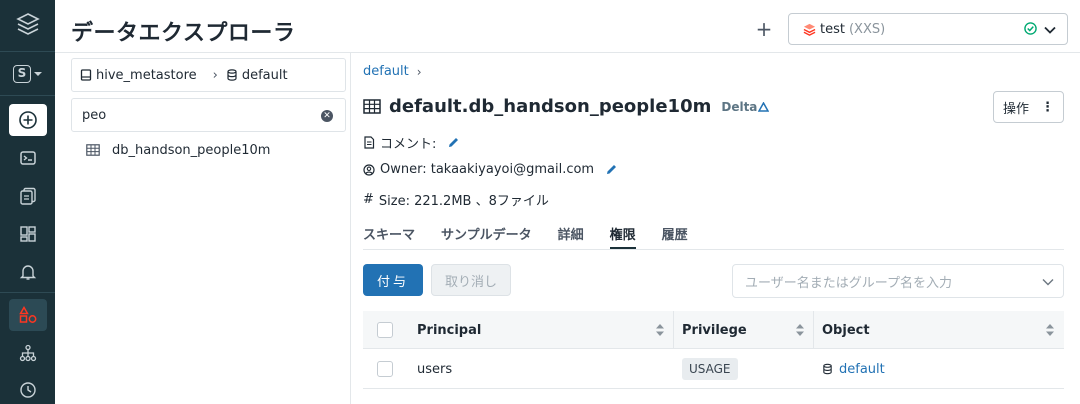 Image resolution: width=1080 pixels, height=404 pixels. What do you see at coordinates (867, 29) in the screenshot?
I see `warehouse-size: (XXS)` at bounding box center [867, 29].